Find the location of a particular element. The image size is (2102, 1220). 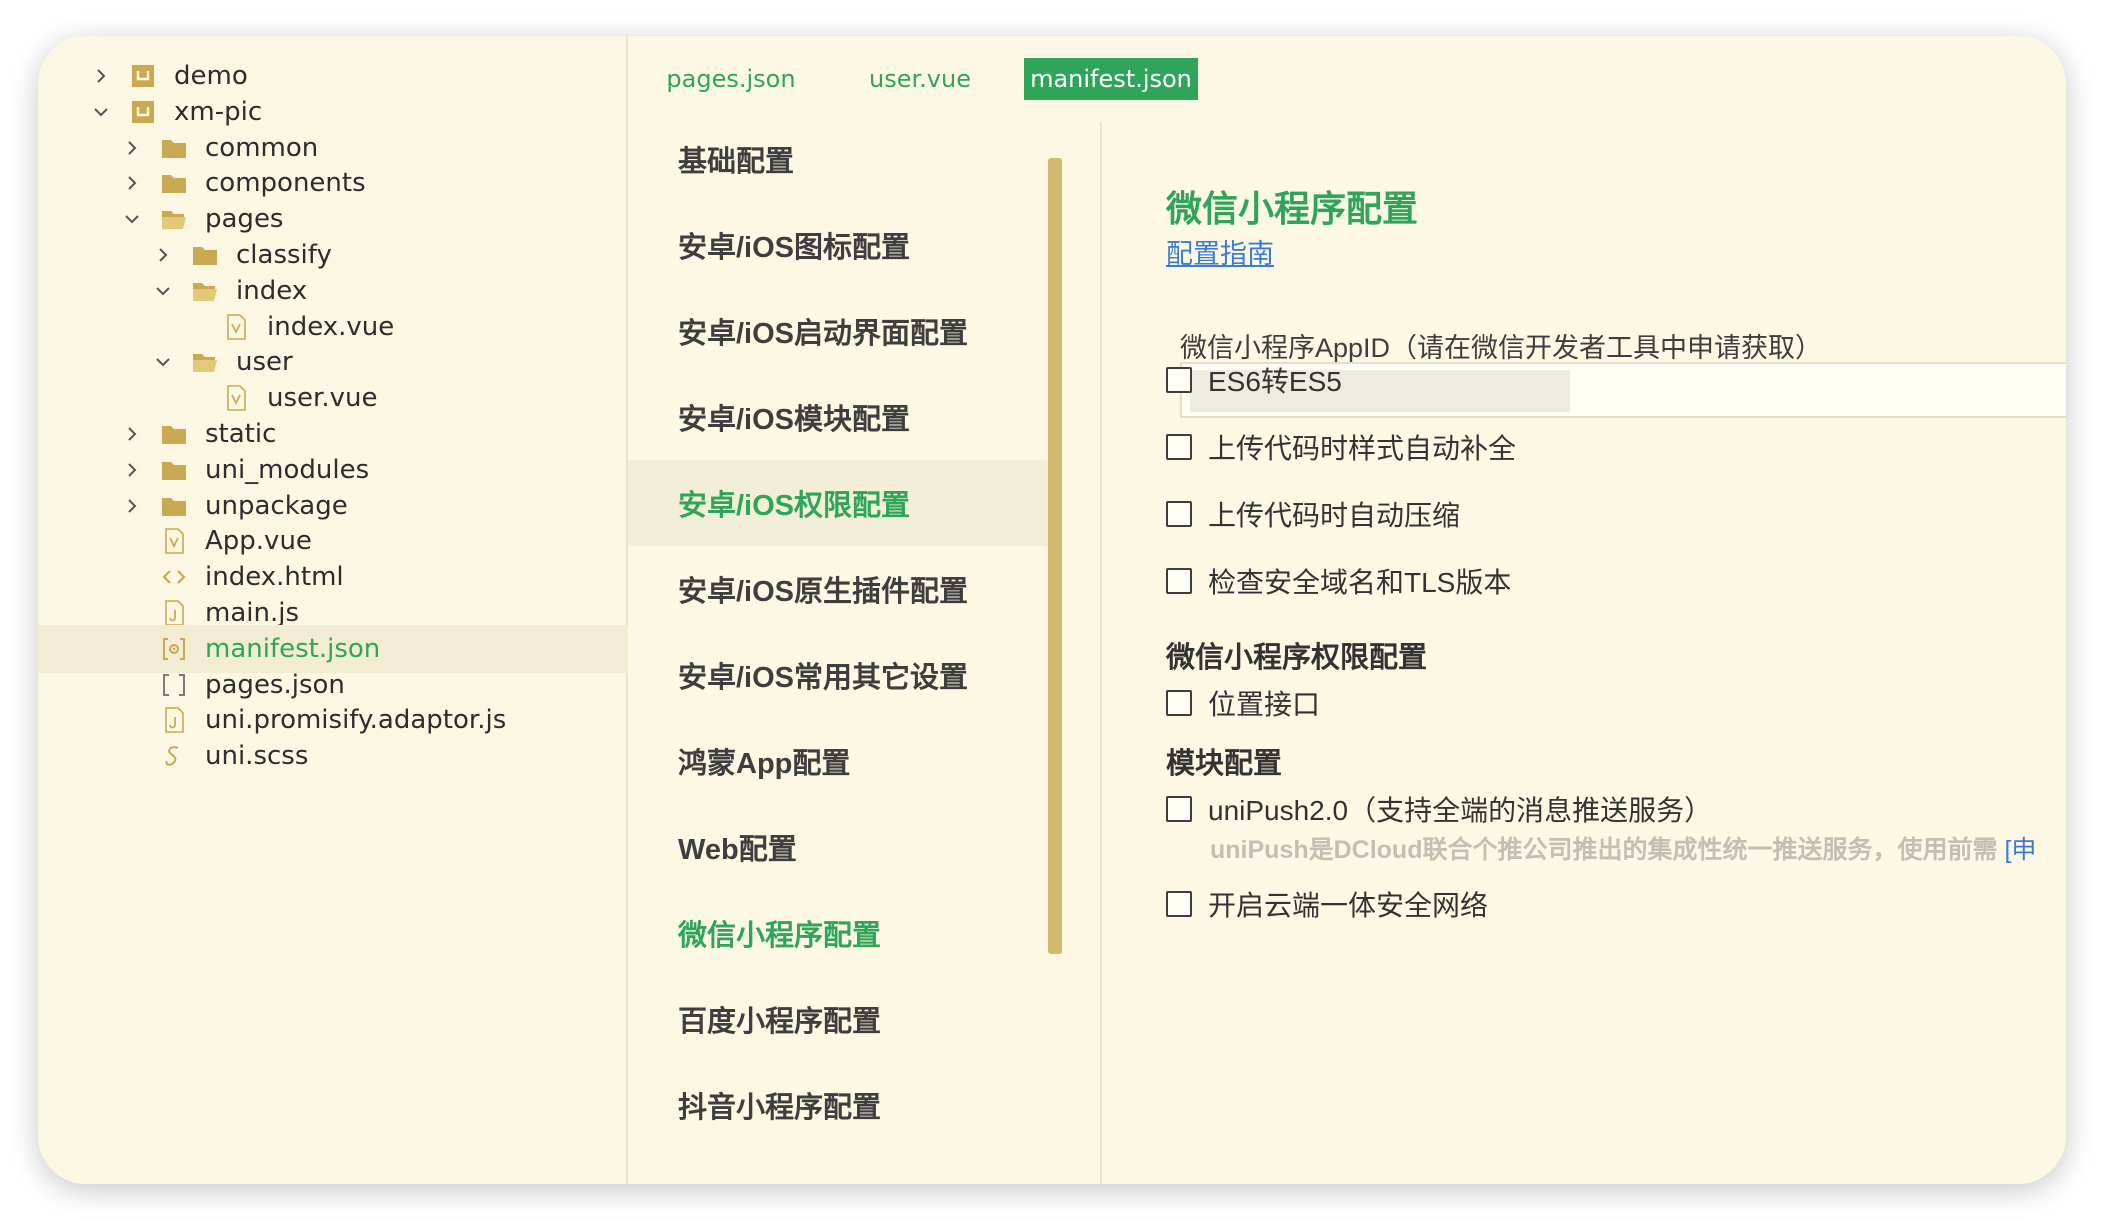

tree-item-label: static is located at coordinates (241, 434).